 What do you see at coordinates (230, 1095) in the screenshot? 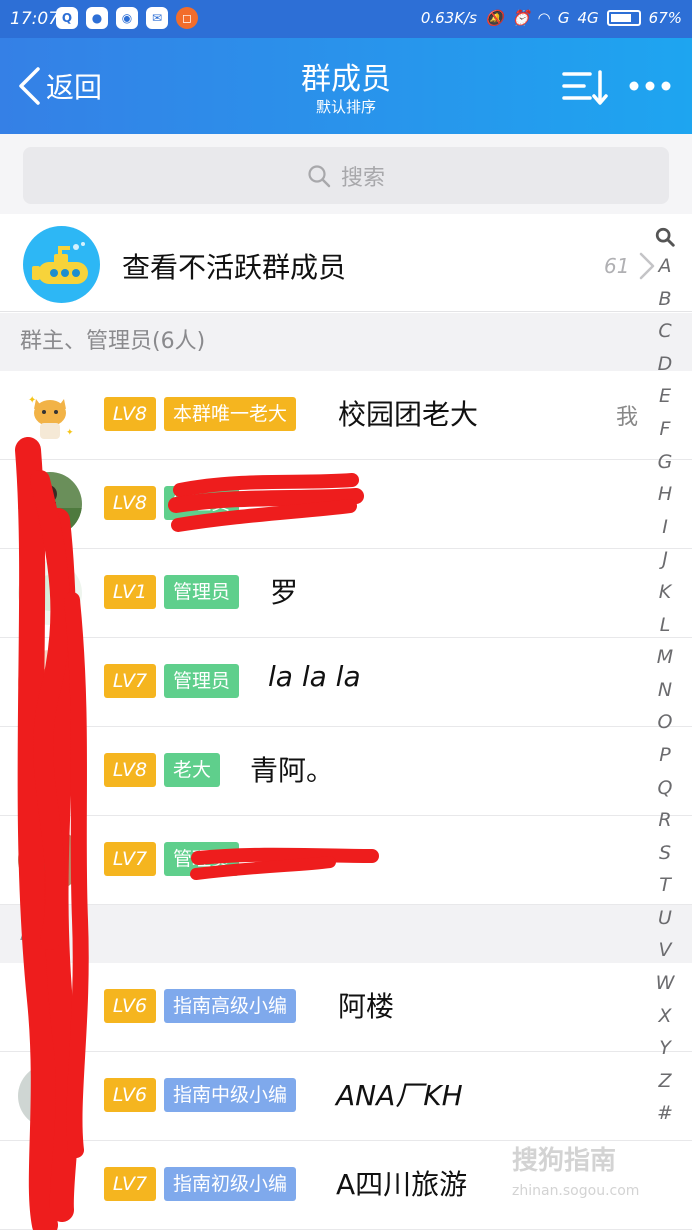
I see `role-tag: 指南中级小编` at bounding box center [230, 1095].